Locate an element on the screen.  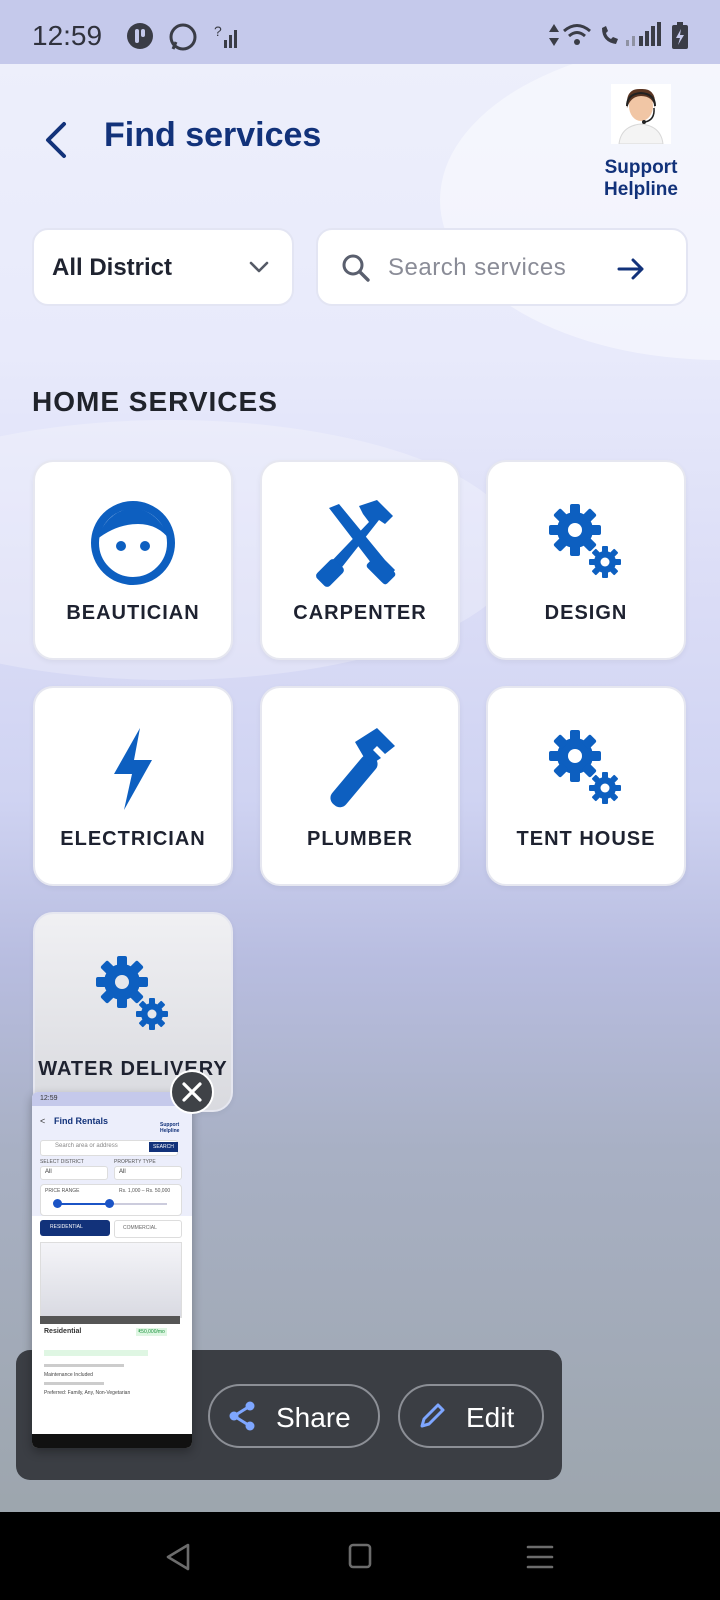
preview-price-label: PRICE RANGE is located at coordinates (62, 1191).